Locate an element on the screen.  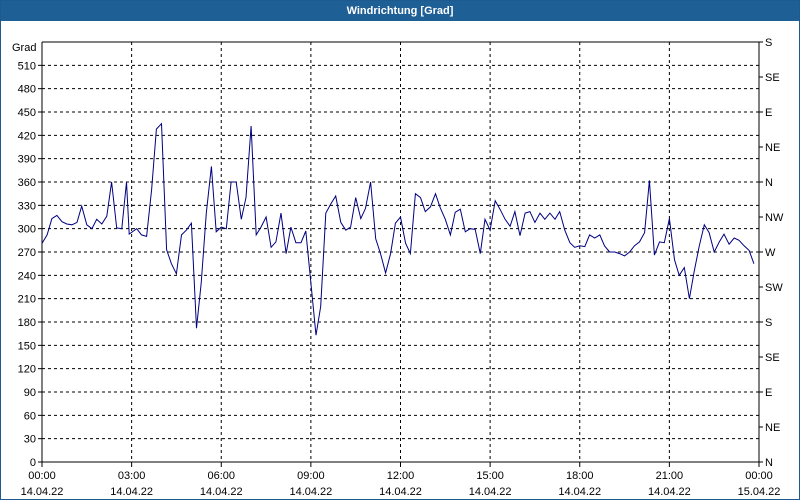
x-tick-time: 03:00 is located at coordinates (132, 476).